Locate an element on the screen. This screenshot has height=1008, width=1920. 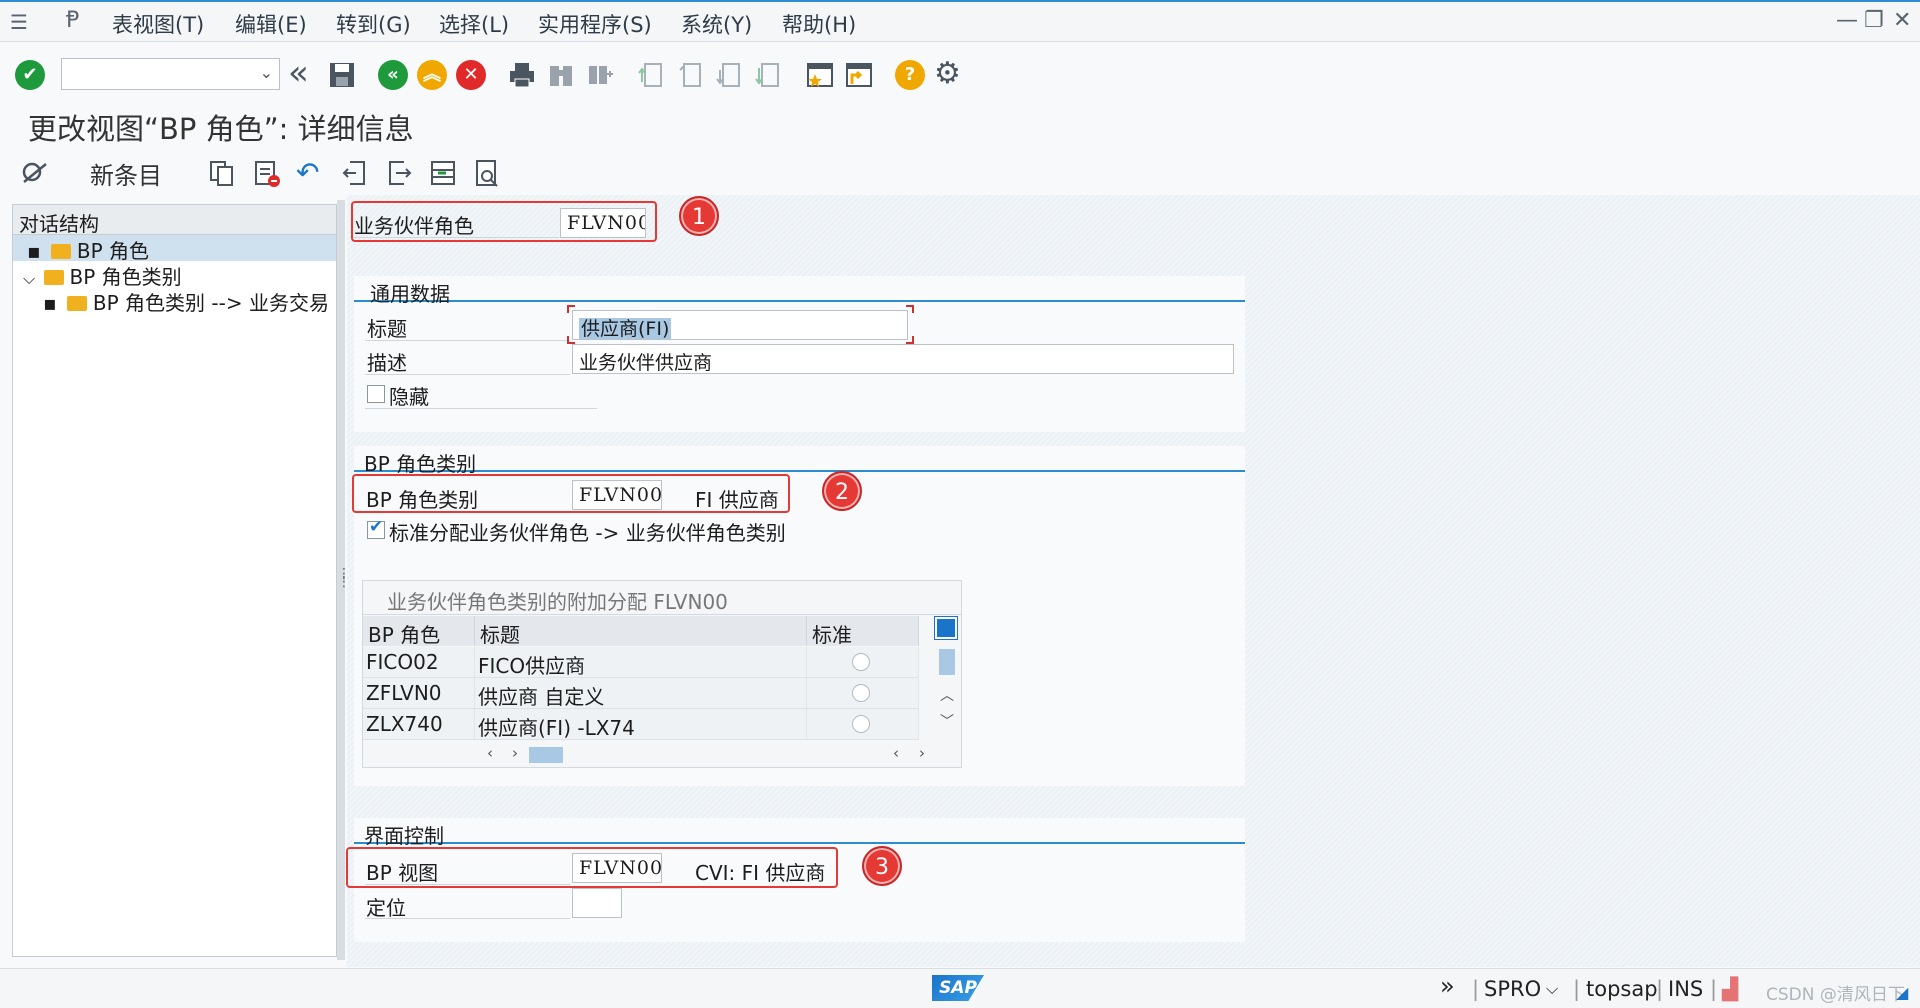
minimize-icon: — is located at coordinates (1847, 20).